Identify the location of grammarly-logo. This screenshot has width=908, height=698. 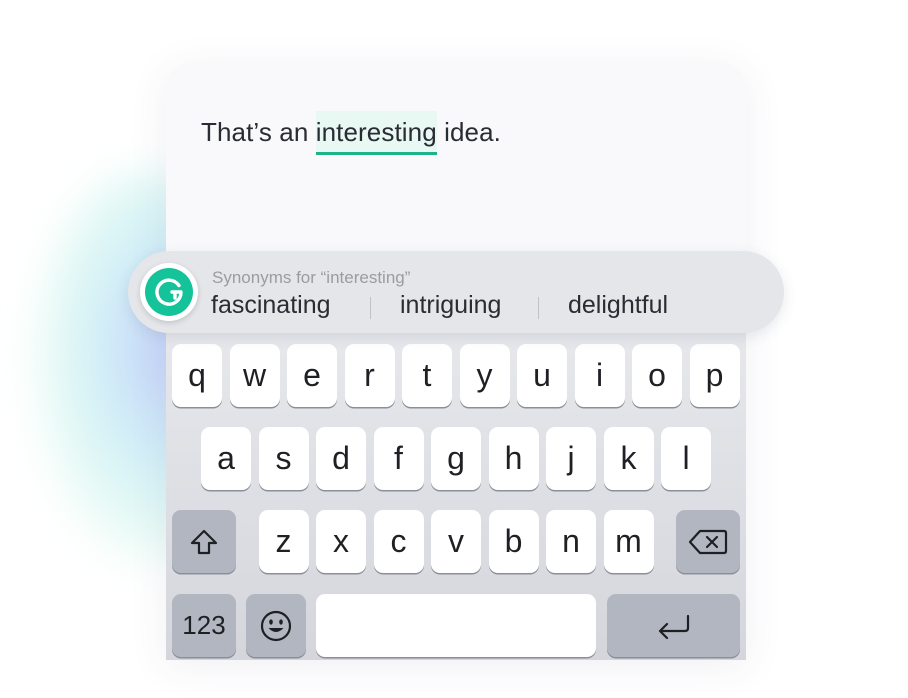
(169, 292).